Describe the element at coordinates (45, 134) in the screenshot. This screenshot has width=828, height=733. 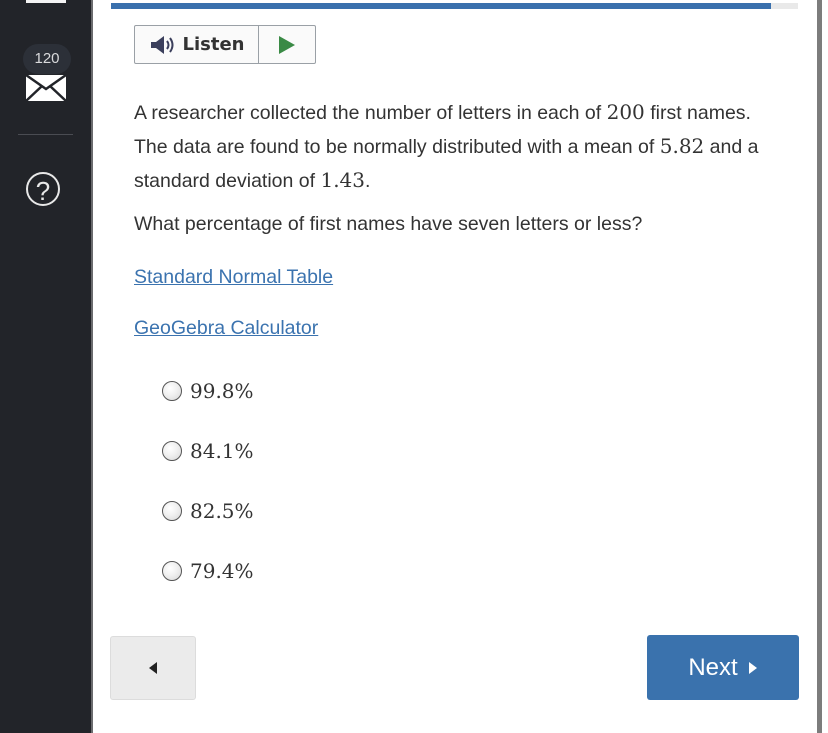
I see `sidebar-divider` at that location.